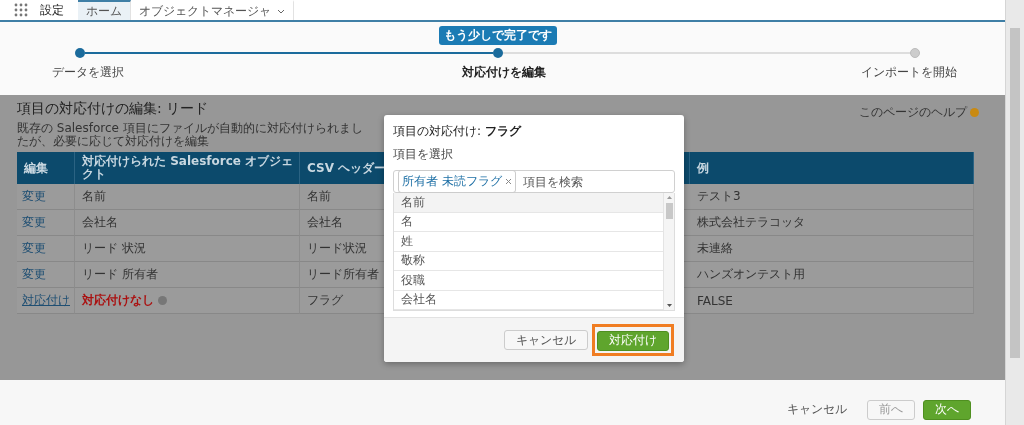  Describe the element at coordinates (187, 197) in the screenshot. I see `table-cell: 名前` at that location.